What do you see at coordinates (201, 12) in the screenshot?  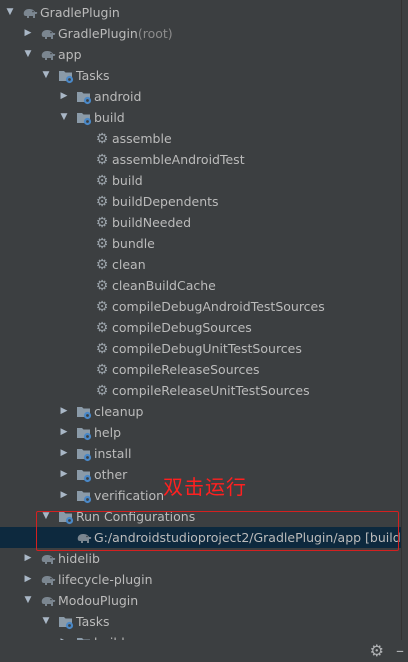 I see `tree-row: ▼ GradlePlugin` at bounding box center [201, 12].